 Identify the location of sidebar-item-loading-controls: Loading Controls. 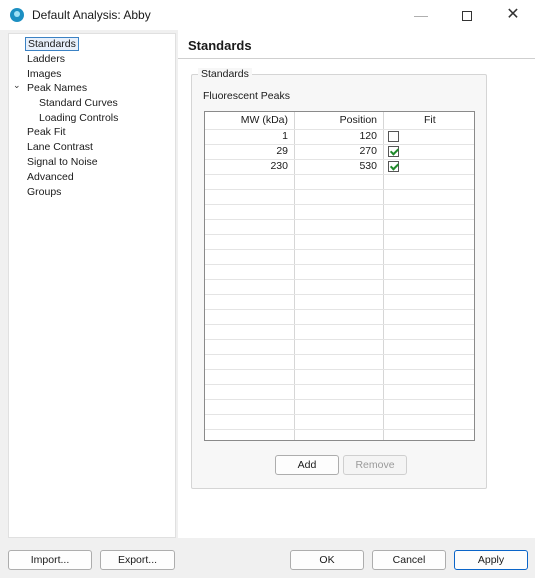
(78, 118).